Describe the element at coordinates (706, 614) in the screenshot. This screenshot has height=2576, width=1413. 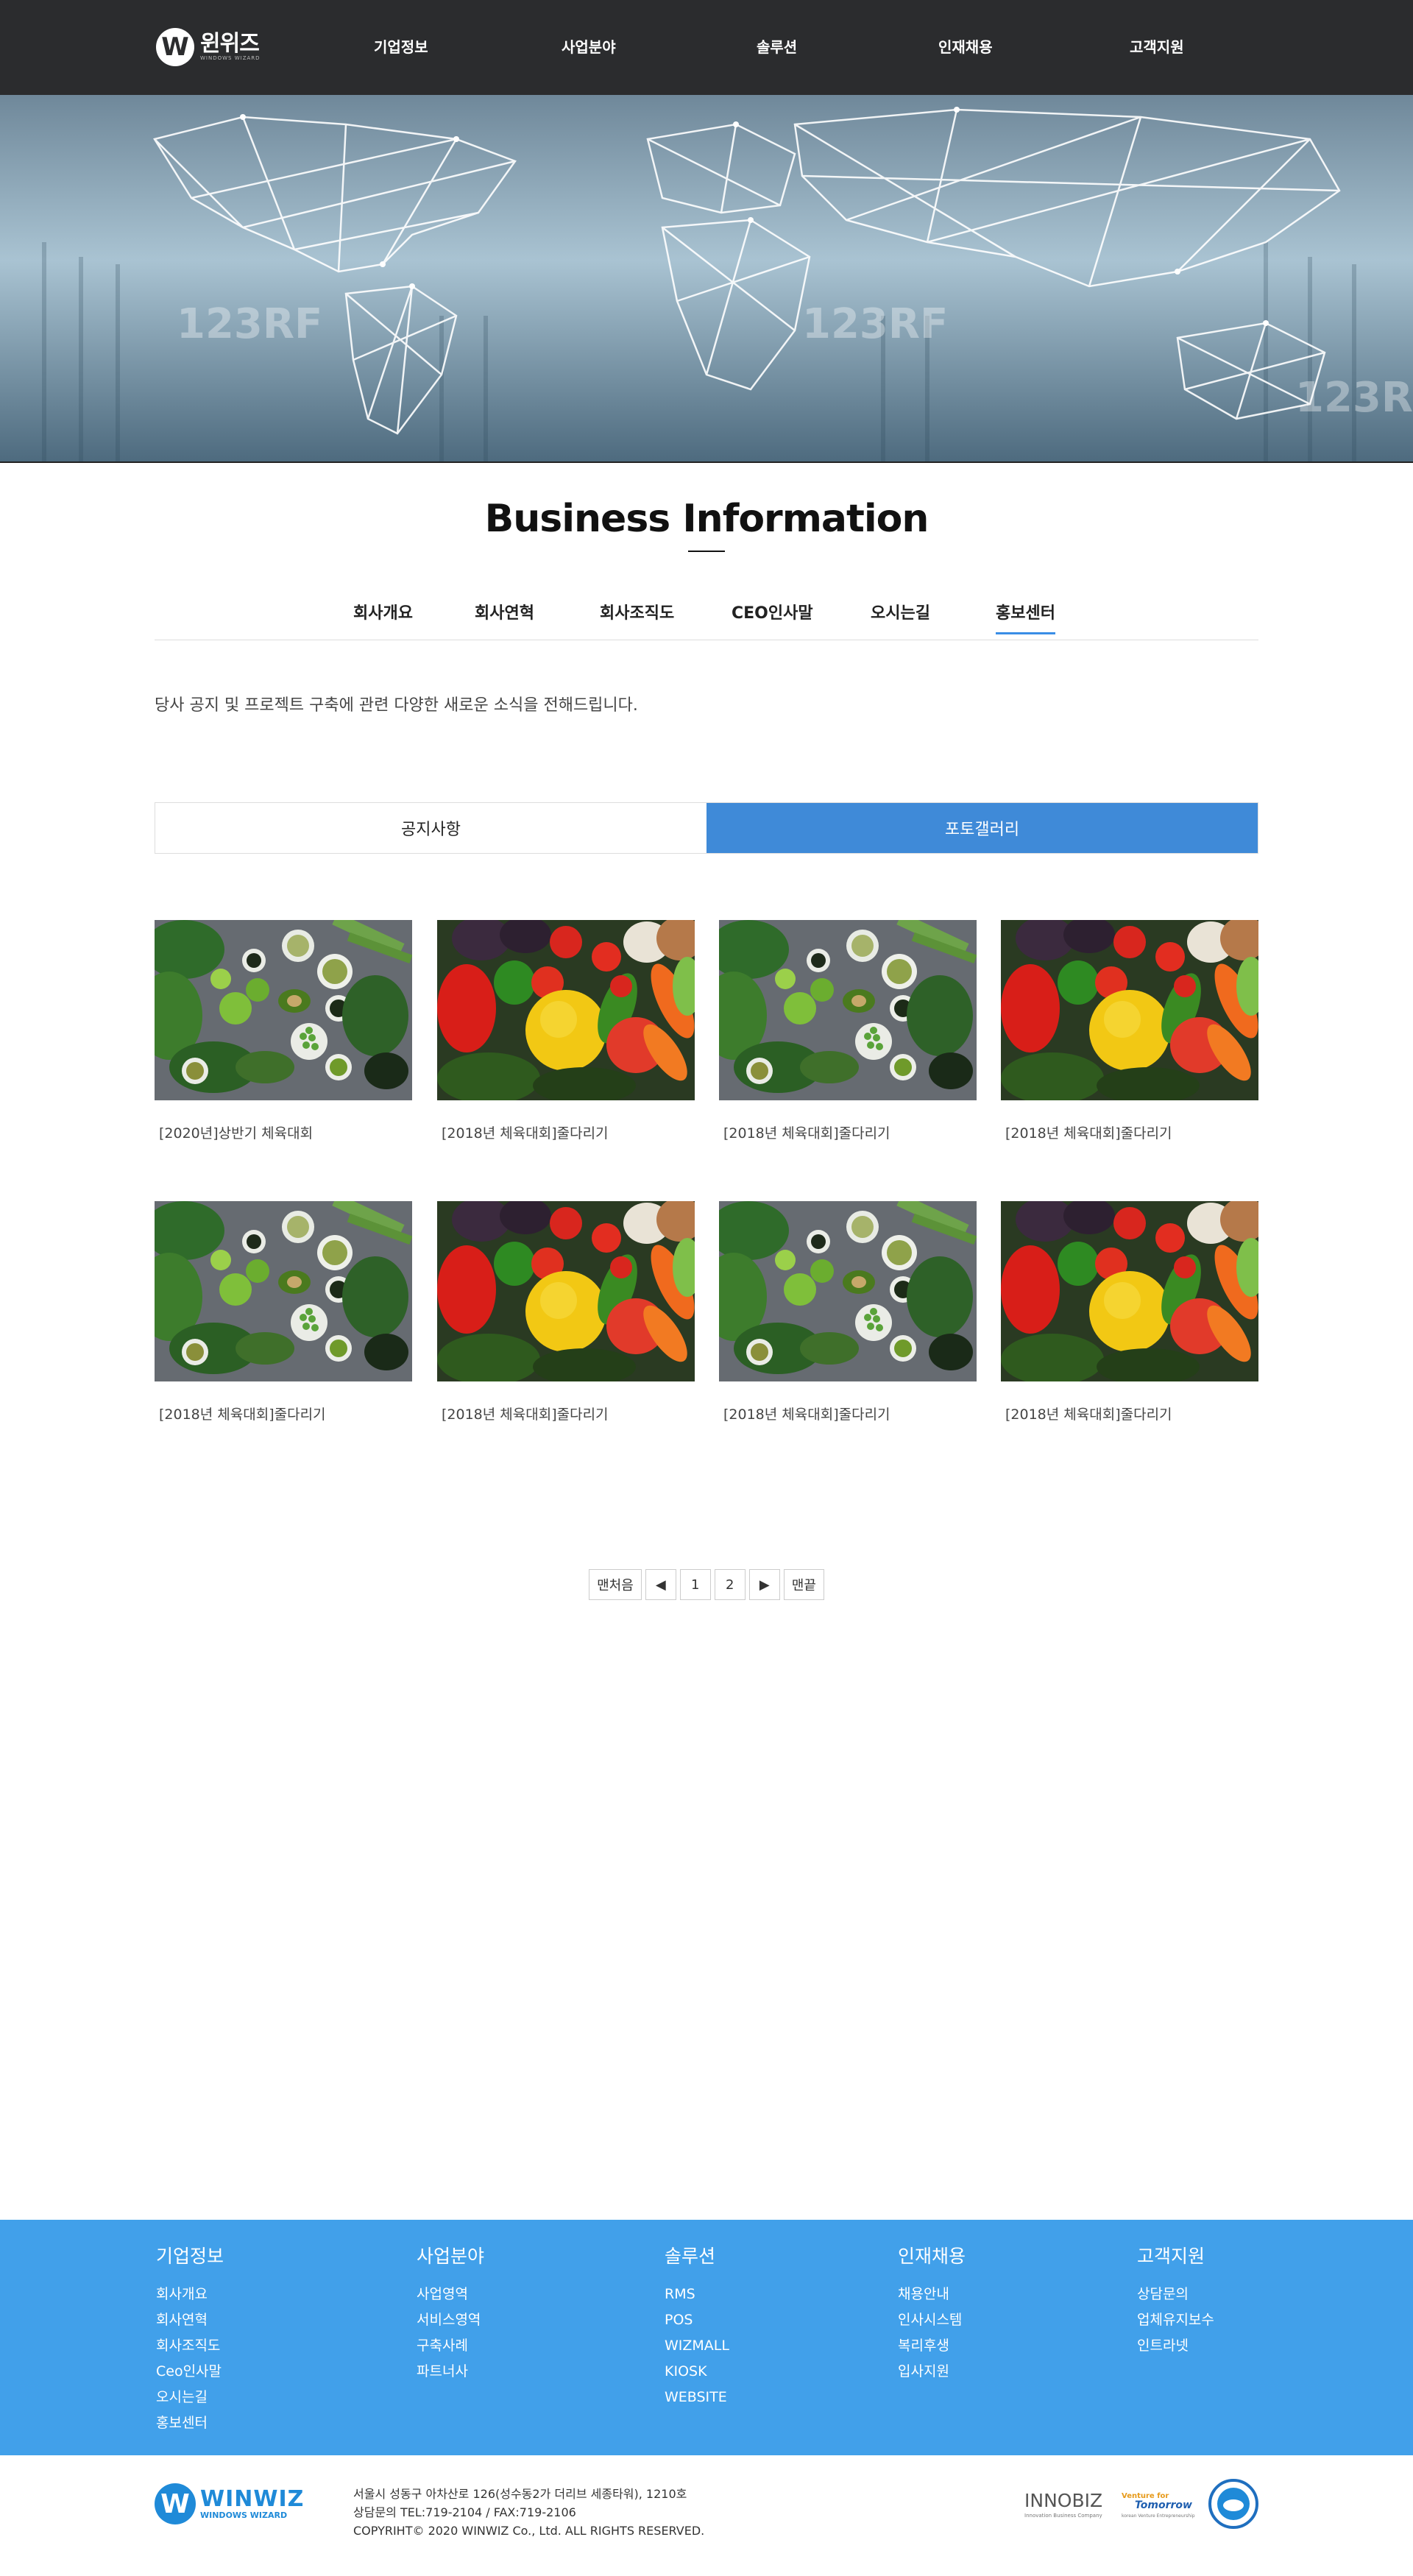
I see `sub-navigation: 회사개요 회사연혁 회사조직도 CEO인사말 오시는길 홍보센터` at that location.